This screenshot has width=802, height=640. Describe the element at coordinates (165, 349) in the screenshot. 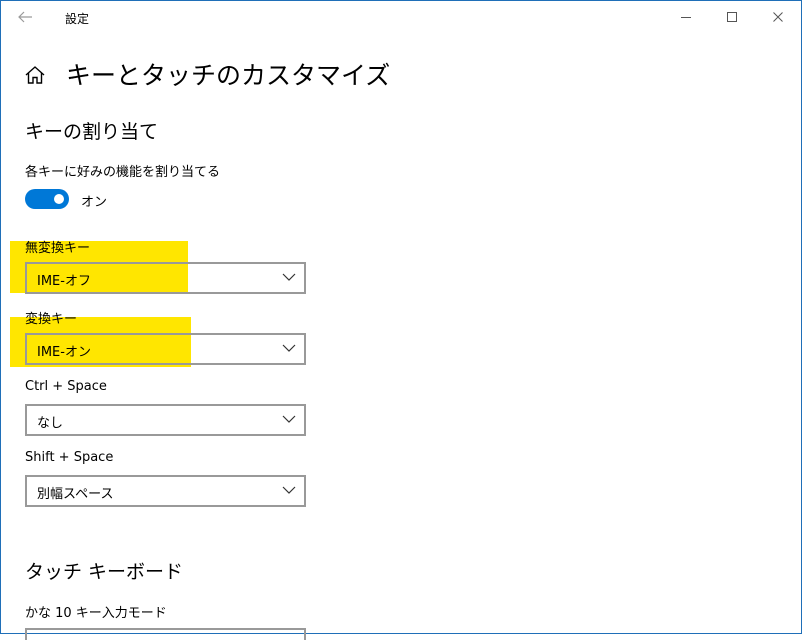

I see `henkan-dropdown: IME-オン` at that location.